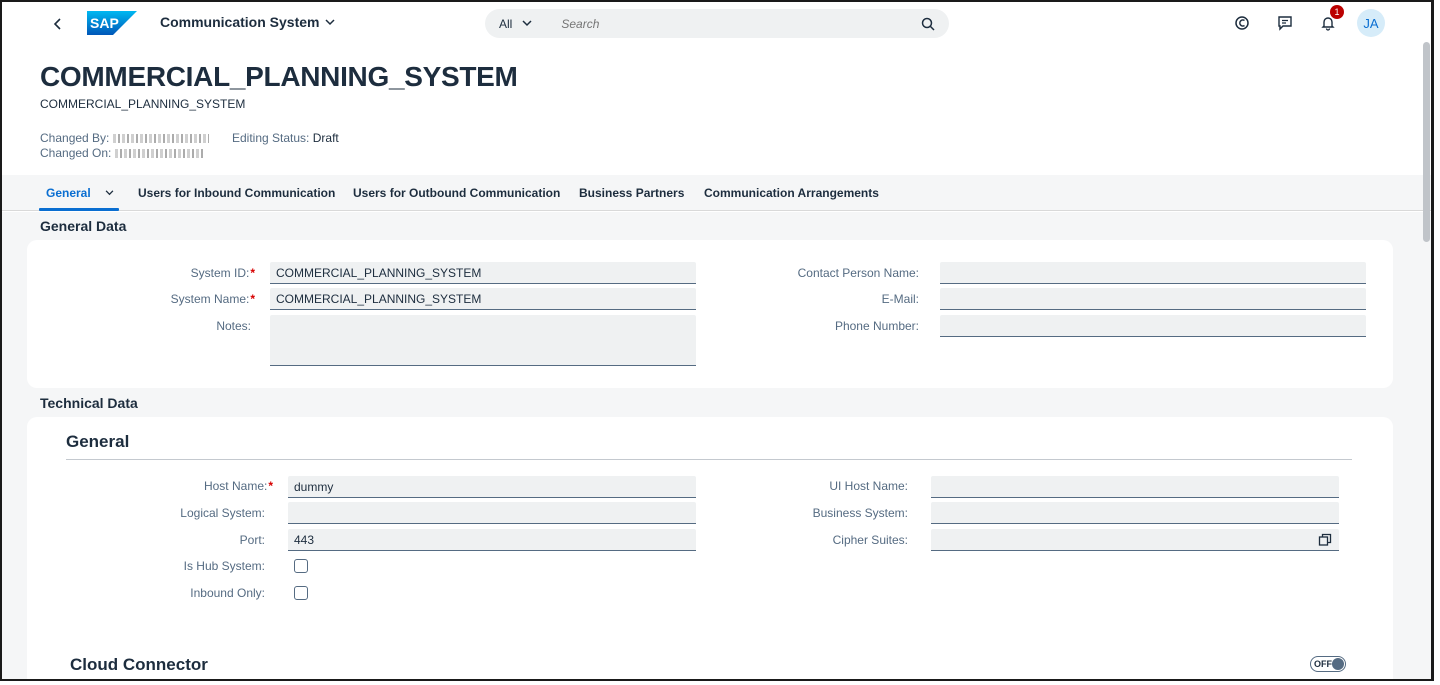  I want to click on changed-on-value-redacted, so click(158, 154).